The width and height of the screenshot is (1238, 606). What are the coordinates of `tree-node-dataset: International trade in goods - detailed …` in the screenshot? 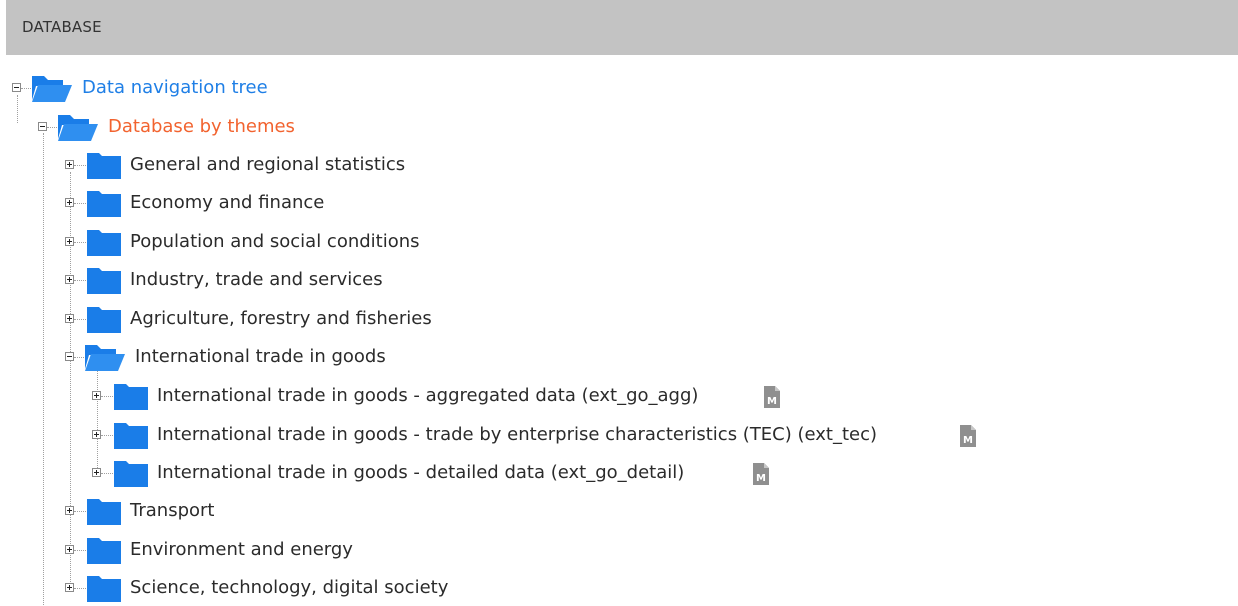 It's located at (400, 474).